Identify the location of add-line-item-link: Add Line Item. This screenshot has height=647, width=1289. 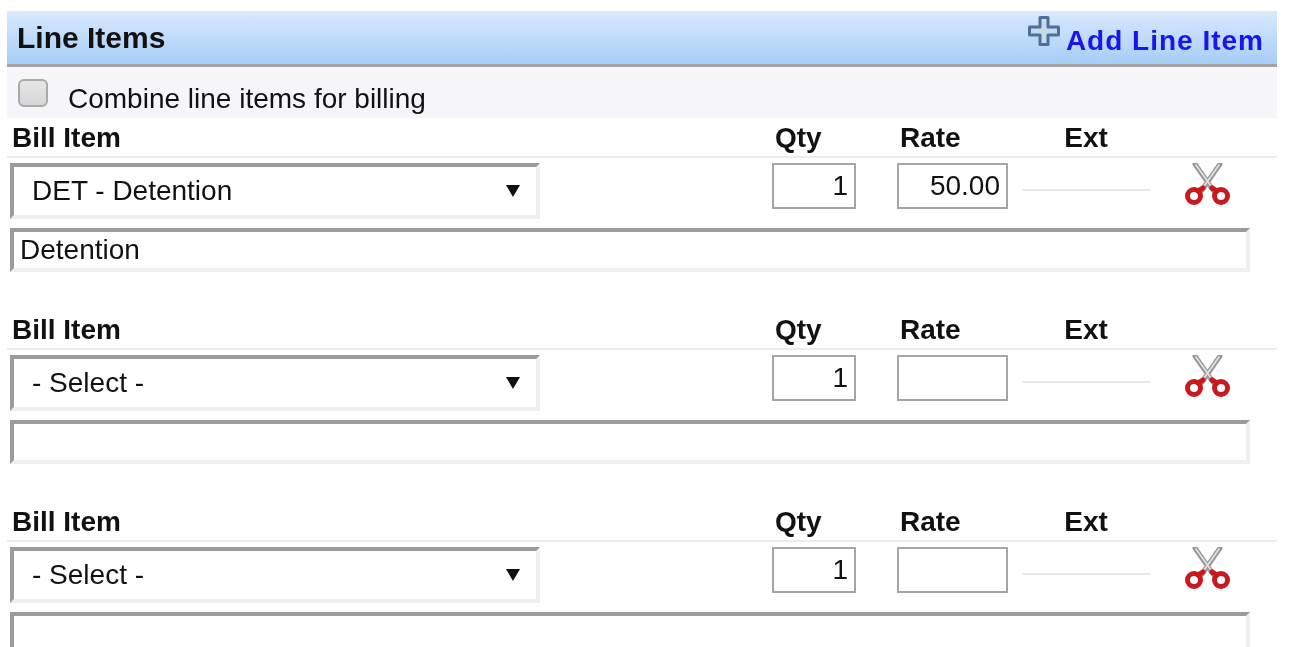
(1145, 36).